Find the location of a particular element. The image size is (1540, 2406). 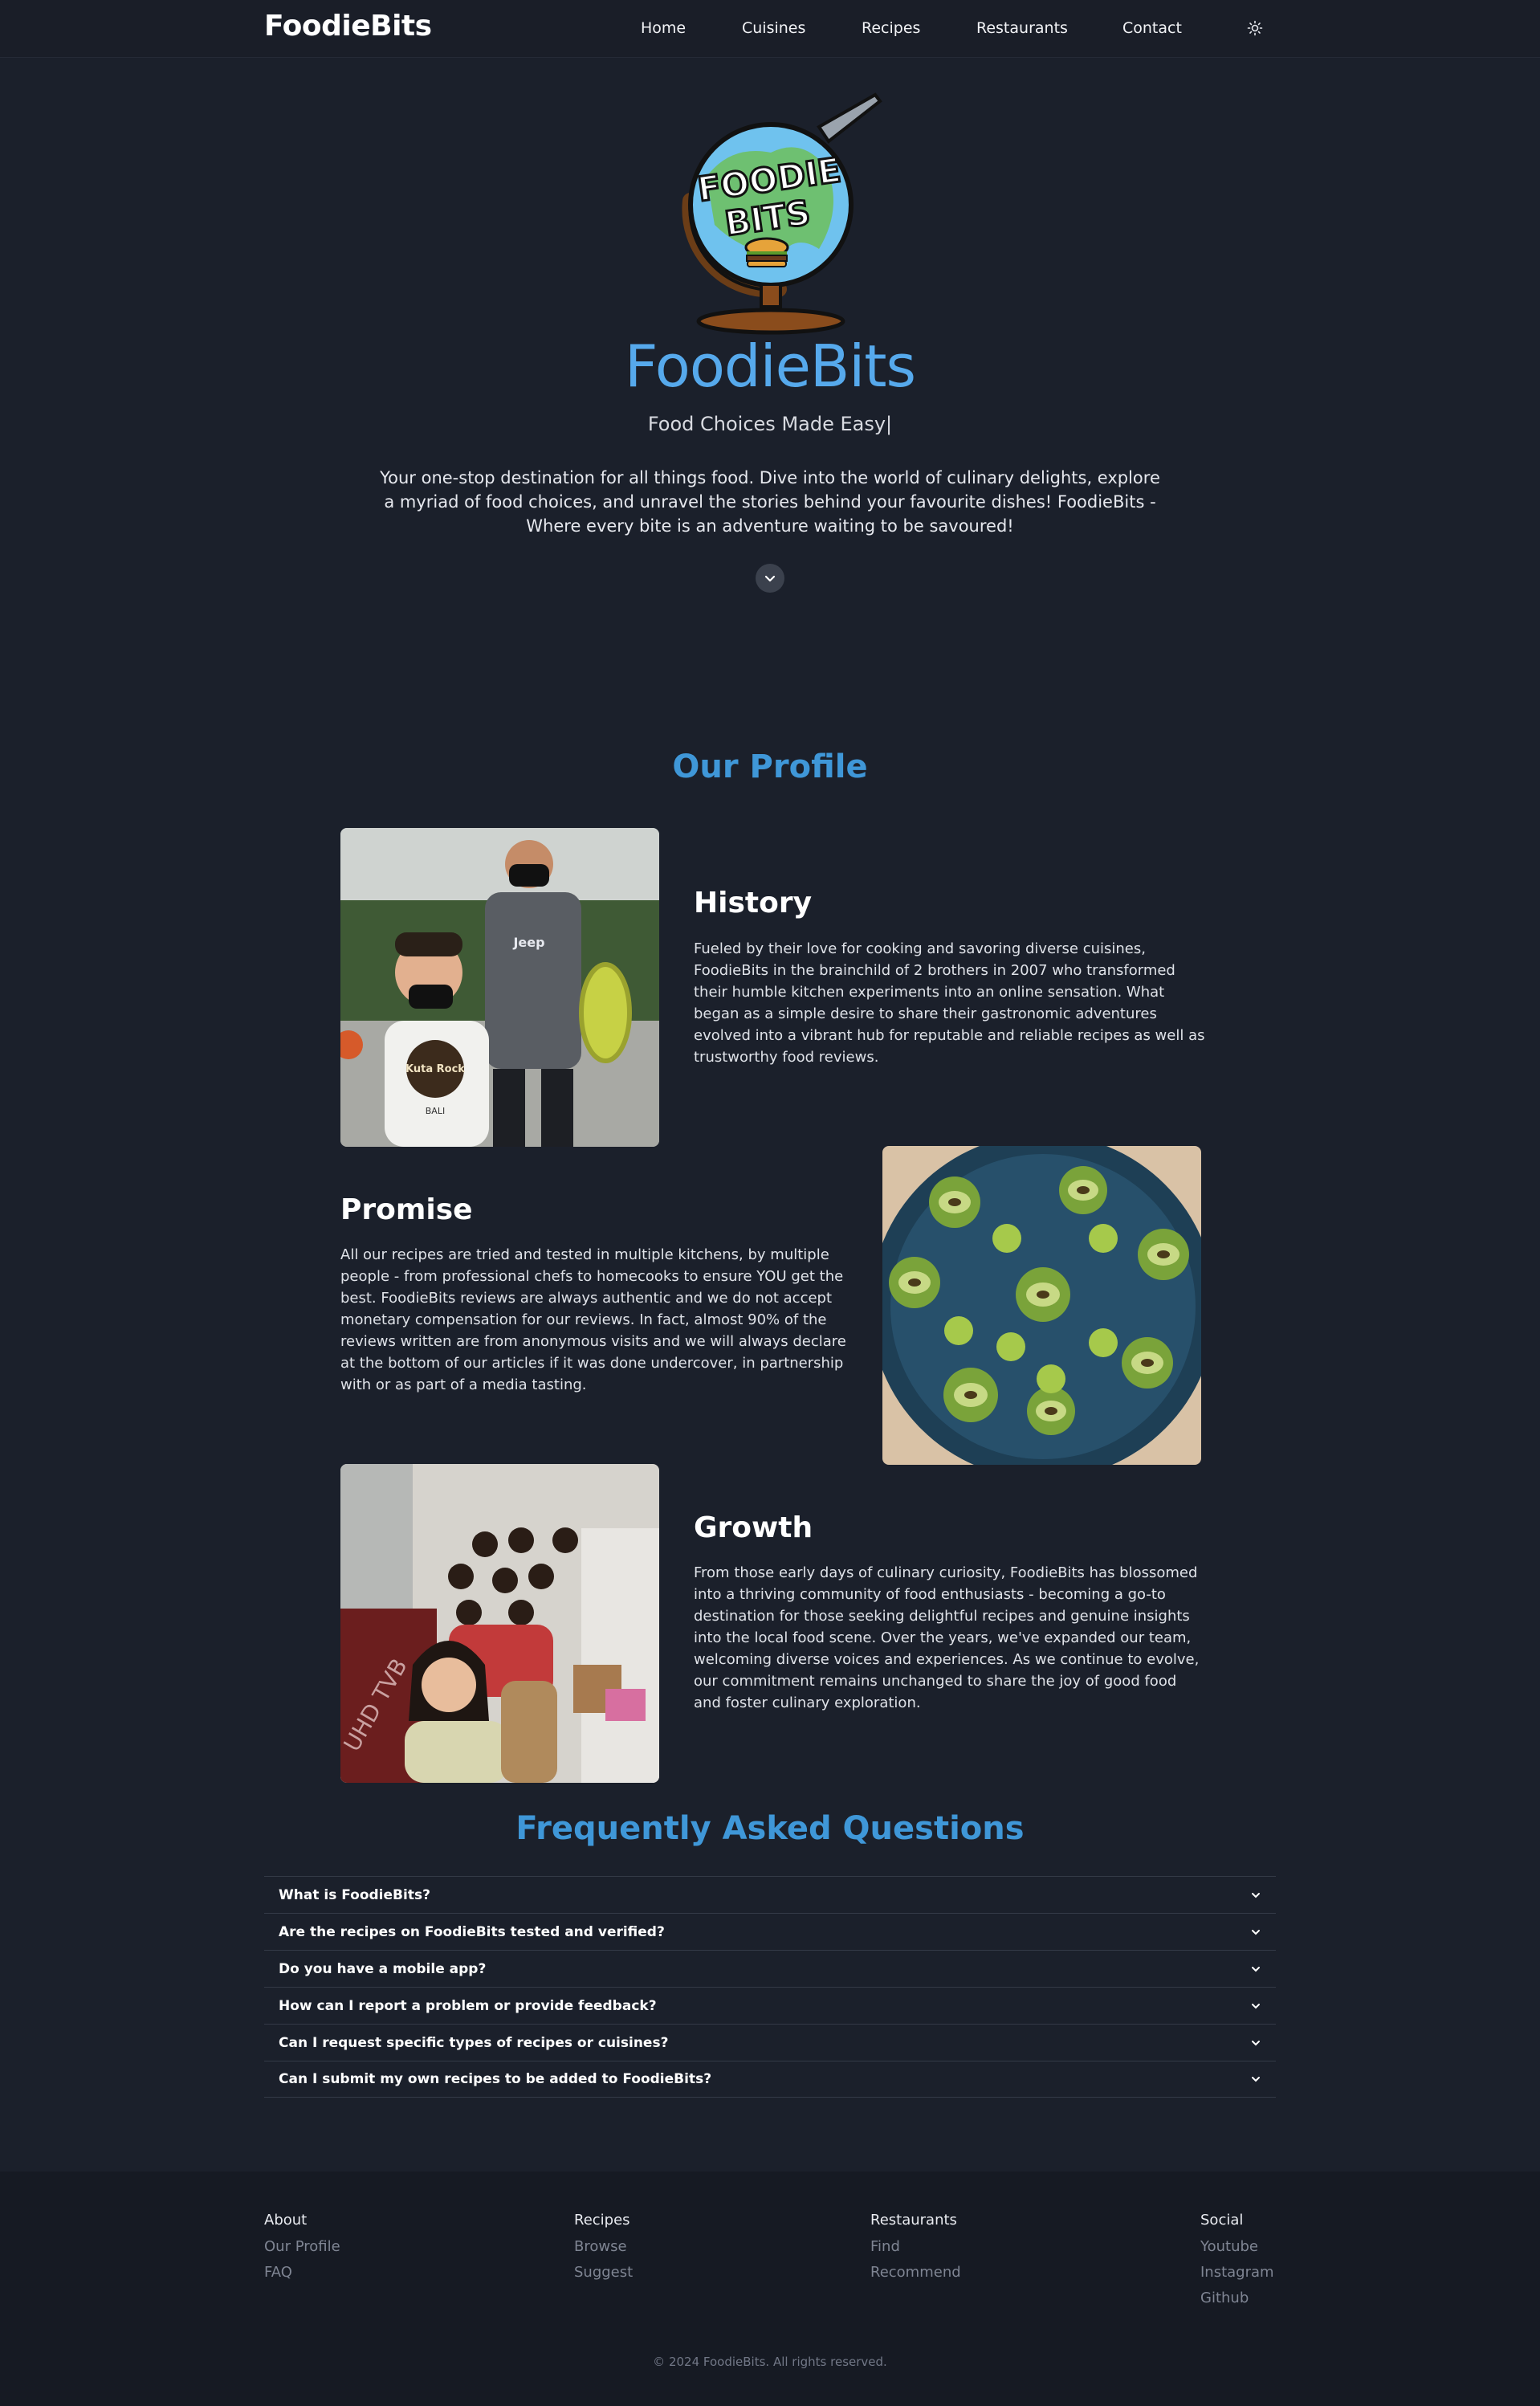

brand-logo-text: FoodieBits is located at coordinates (348, 26).